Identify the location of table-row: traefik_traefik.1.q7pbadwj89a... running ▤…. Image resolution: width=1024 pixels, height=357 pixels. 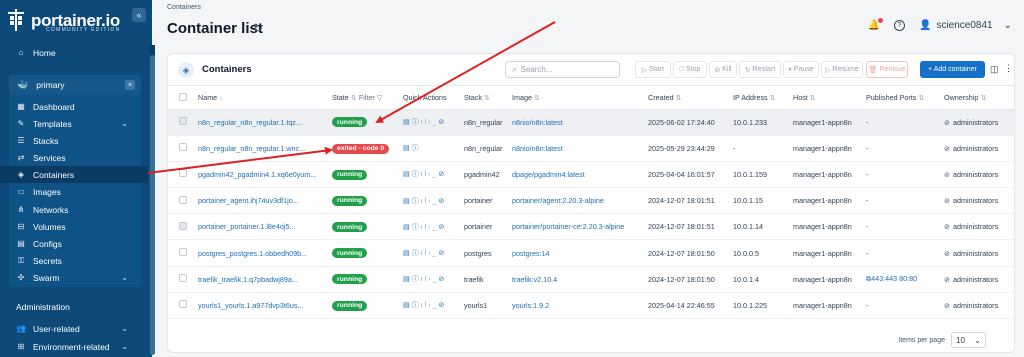
(592, 279).